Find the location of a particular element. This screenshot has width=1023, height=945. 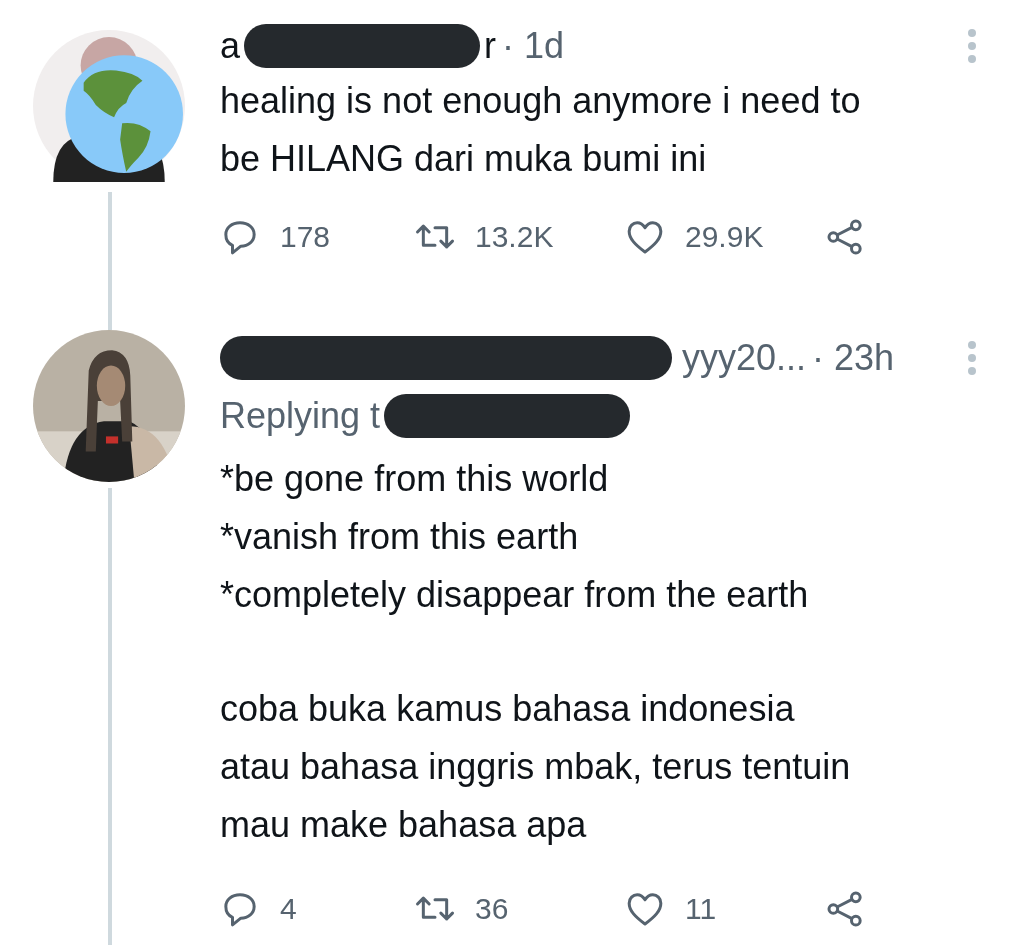

like-count: 11 is located at coordinates (701, 909).